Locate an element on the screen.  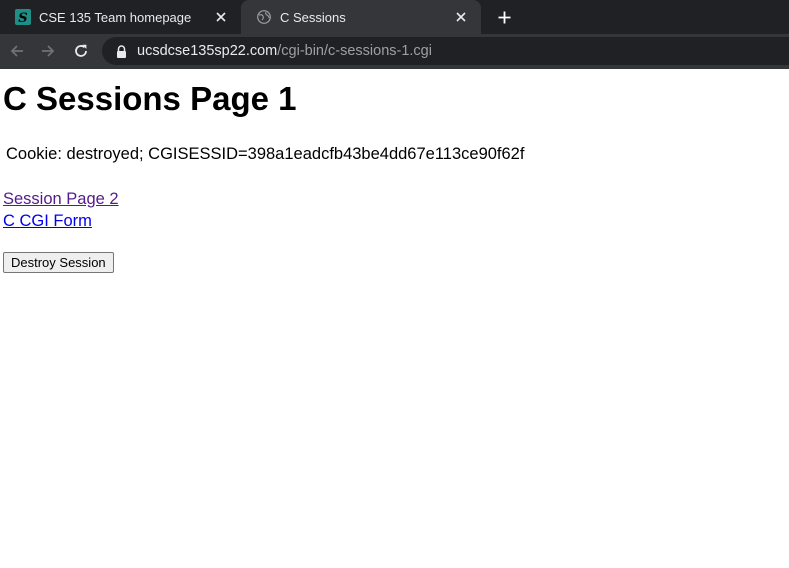
svg-text: S is located at coordinates (22, 18).